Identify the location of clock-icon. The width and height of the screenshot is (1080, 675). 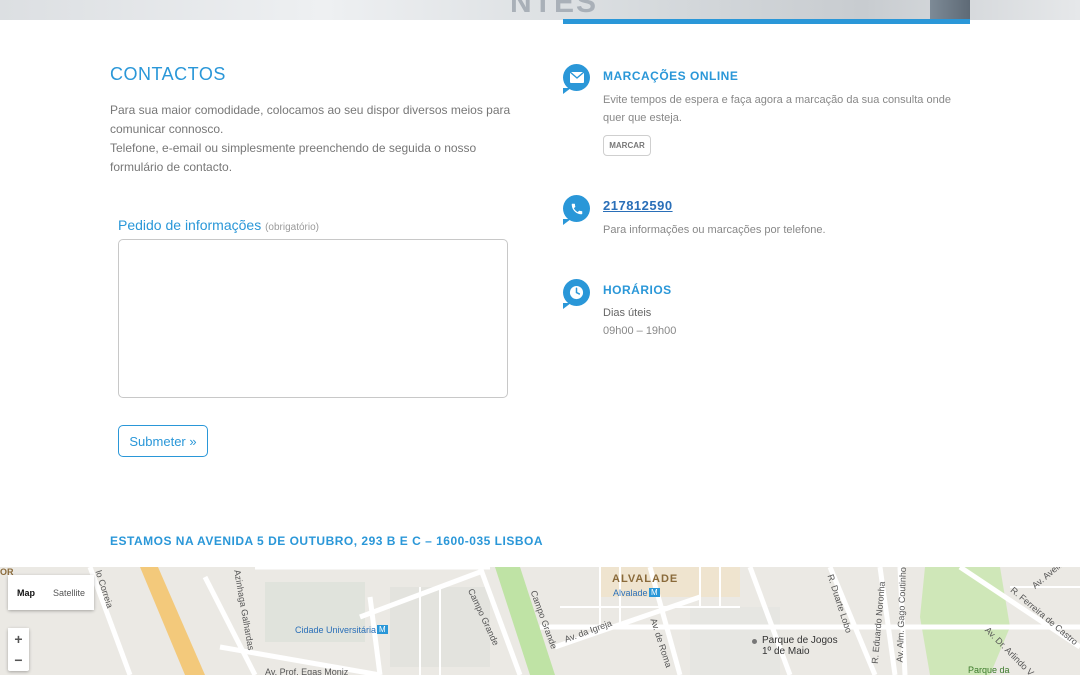
(576, 294).